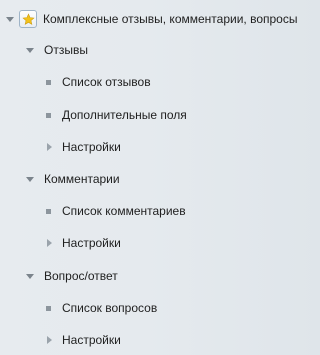  Describe the element at coordinates (106, 82) in the screenshot. I see `item-label: Список отзывов` at that location.